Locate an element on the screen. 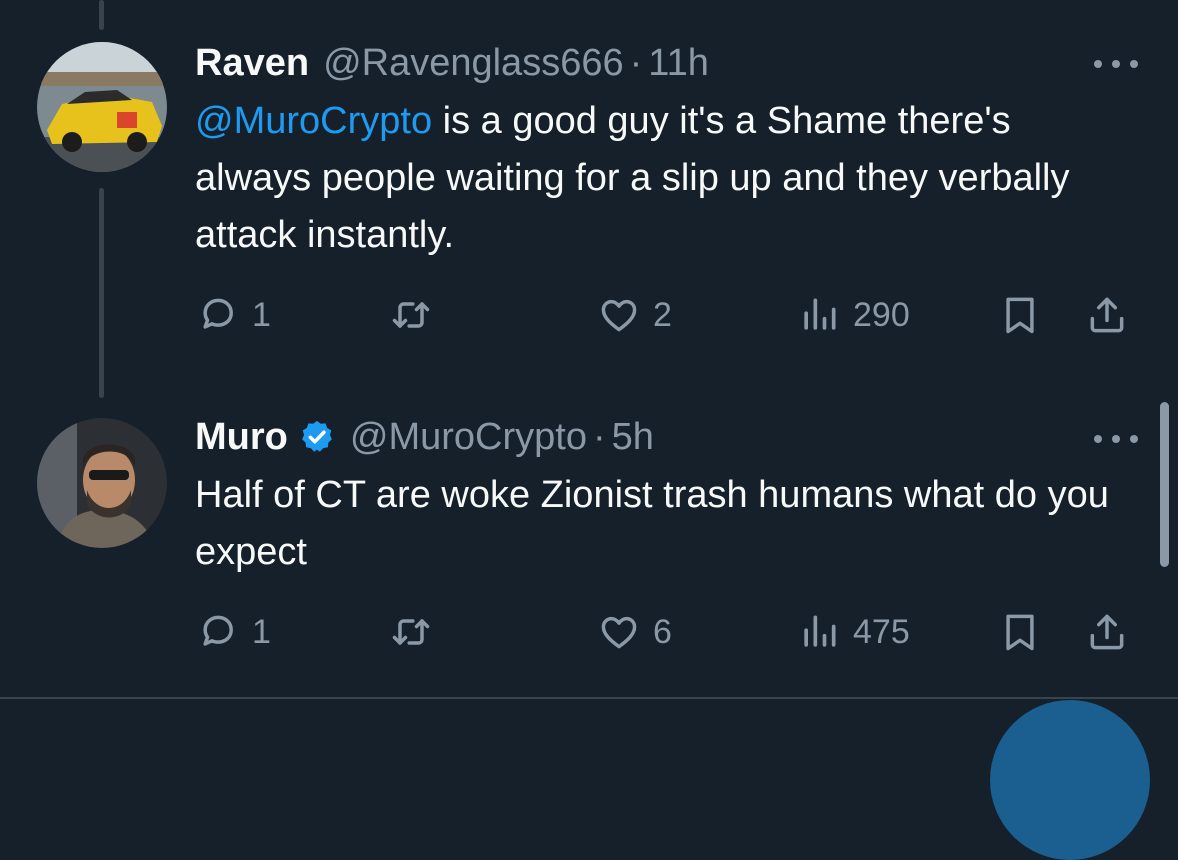 The height and width of the screenshot is (860, 1178). timestamp: 5h is located at coordinates (633, 437).